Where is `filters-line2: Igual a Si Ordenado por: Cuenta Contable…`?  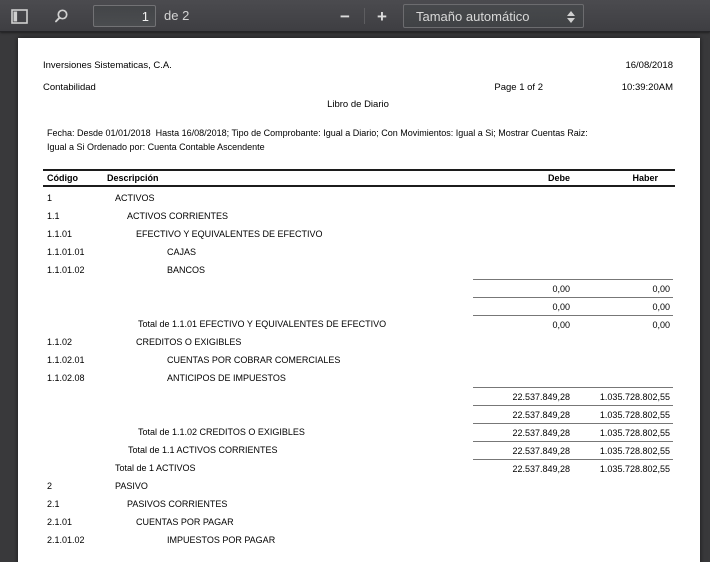
filters-line2: Igual a Si Ordenado por: Cuenta Contable… is located at coordinates (156, 147).